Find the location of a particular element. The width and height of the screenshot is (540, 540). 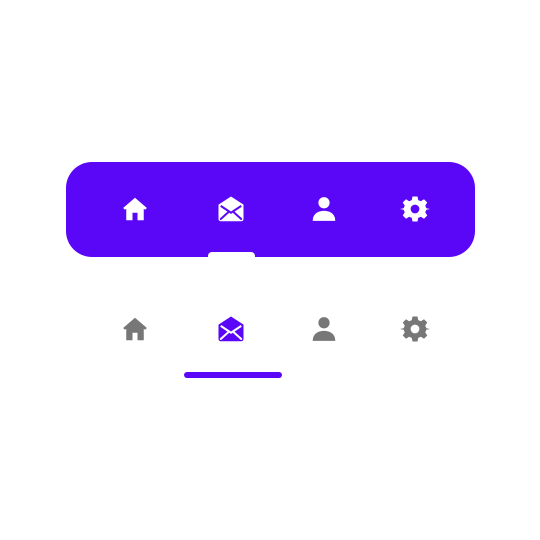

plain-nav-home-button is located at coordinates (135, 329).